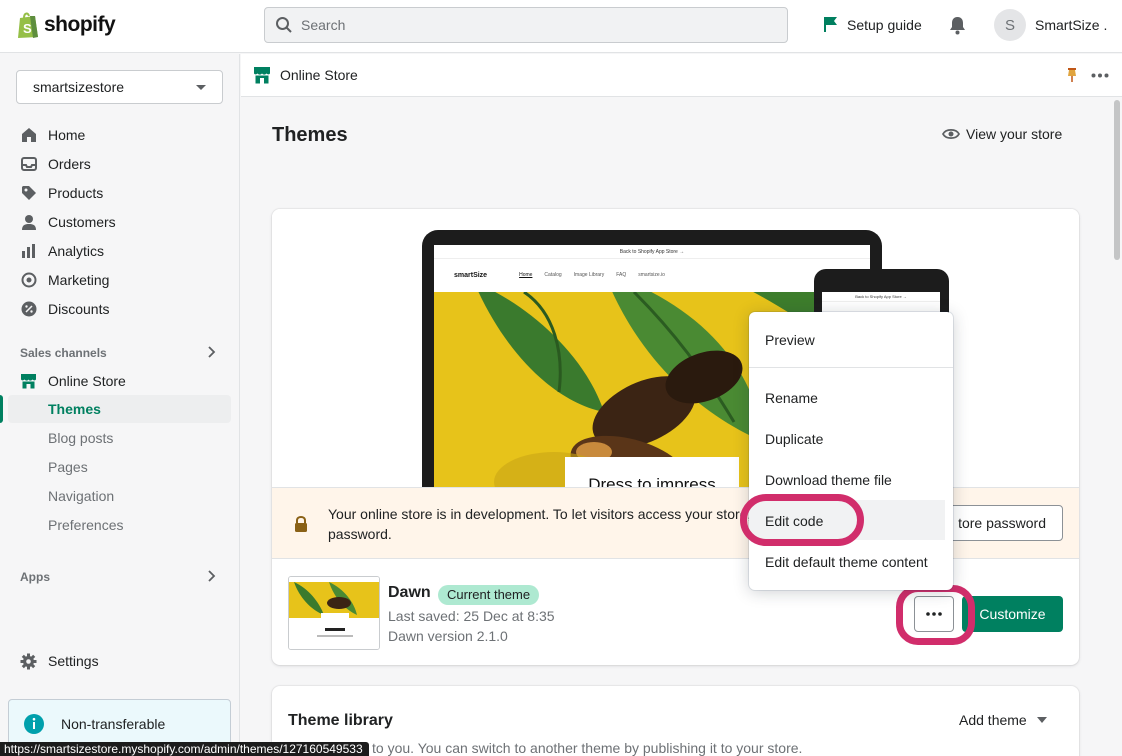 The image size is (1122, 756). What do you see at coordinates (448, 636) in the screenshot?
I see `theme-version-text: Dawn version 2.1.0` at bounding box center [448, 636].